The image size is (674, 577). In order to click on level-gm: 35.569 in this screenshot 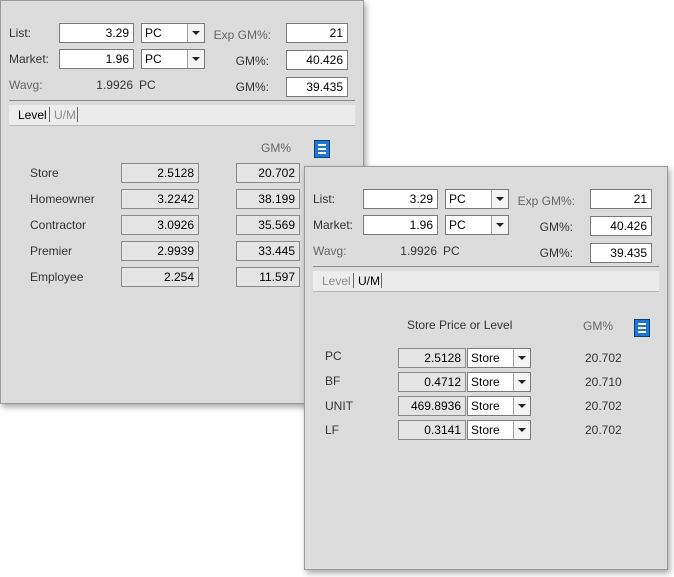, I will do `click(268, 225)`.